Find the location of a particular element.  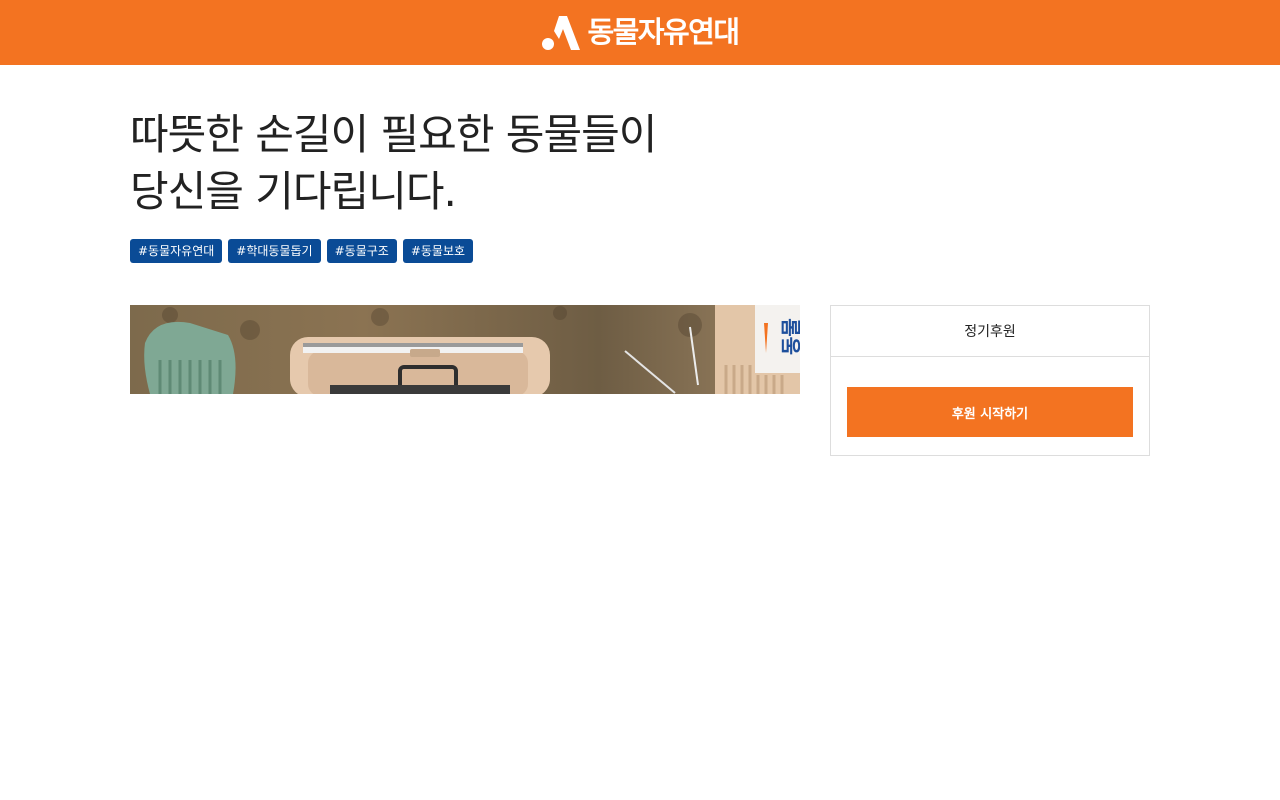

brand-name: 동물자유연대 is located at coordinates (663, 32).